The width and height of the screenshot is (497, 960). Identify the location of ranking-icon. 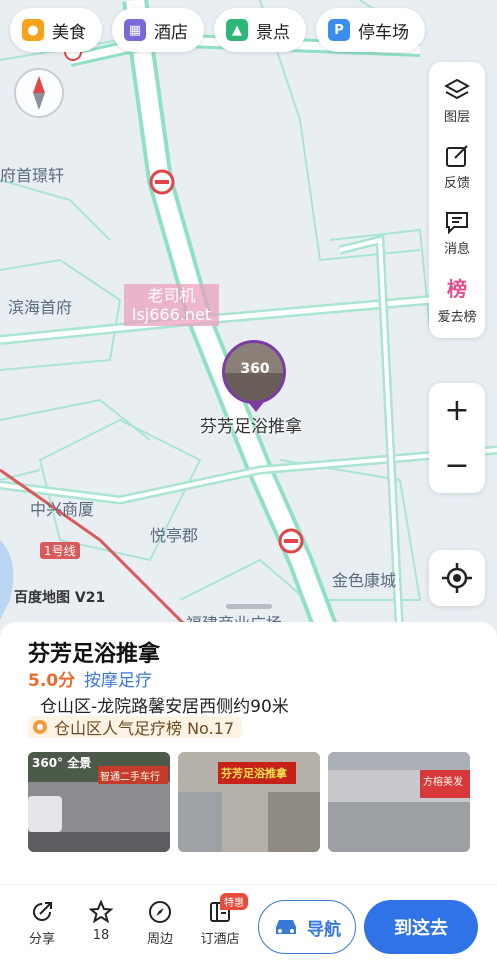
(40, 727).